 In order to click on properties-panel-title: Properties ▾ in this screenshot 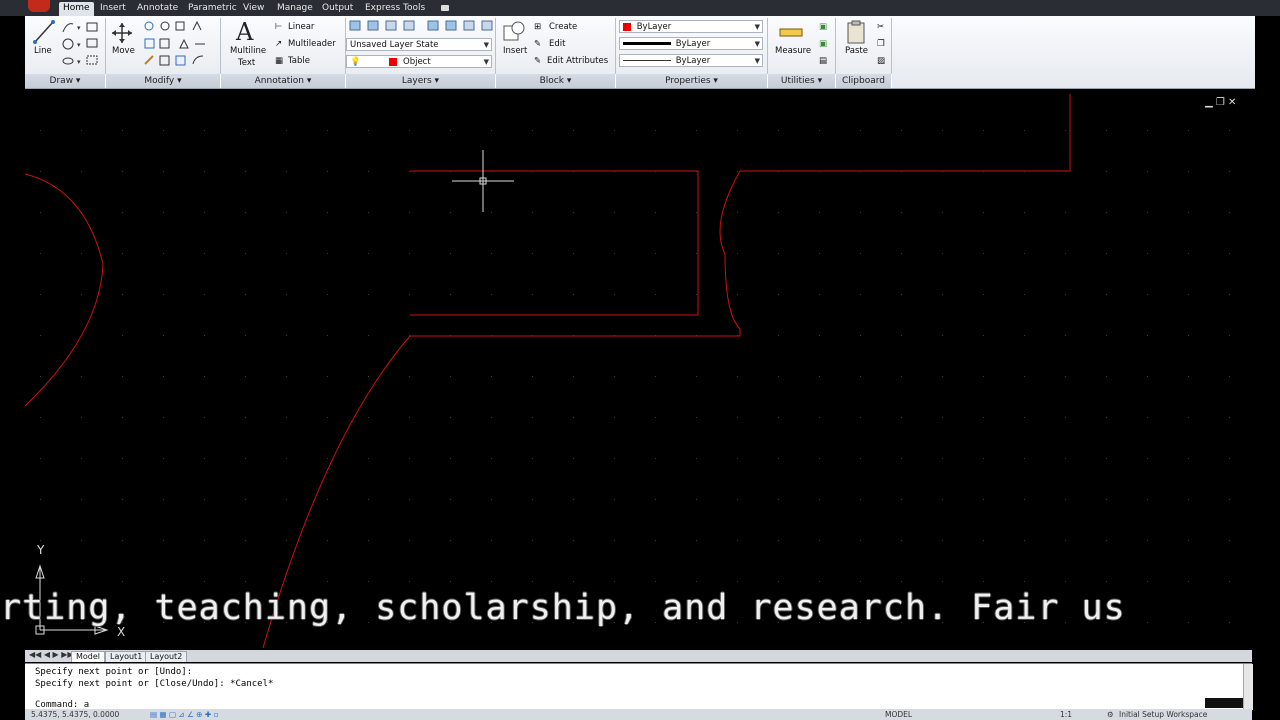, I will do `click(692, 81)`.